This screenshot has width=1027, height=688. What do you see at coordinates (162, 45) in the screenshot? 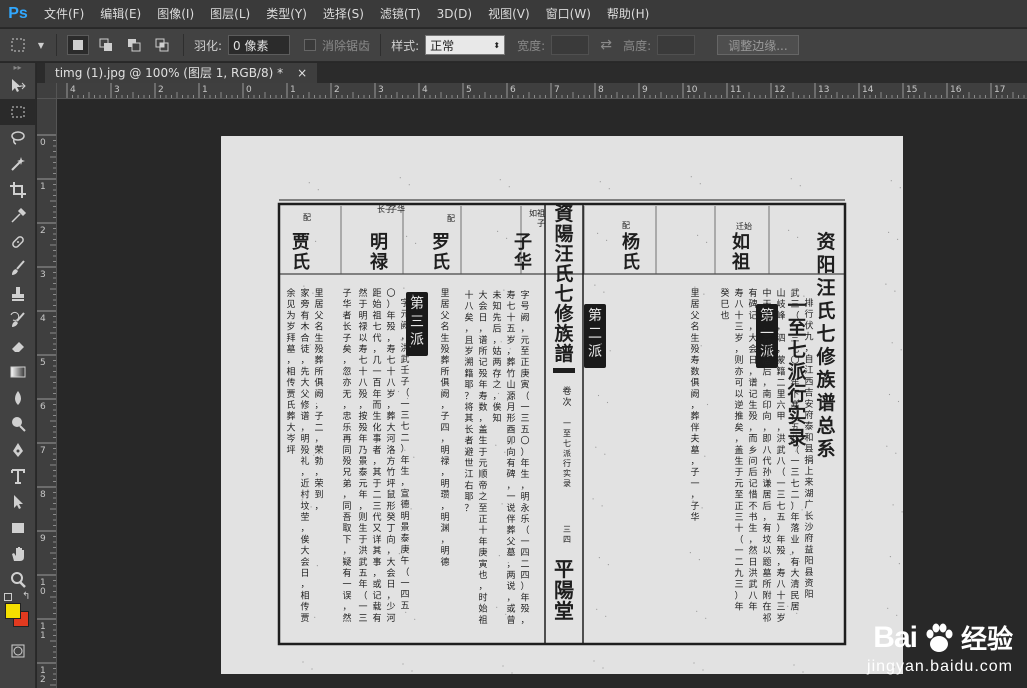
I see `intersect-selection-icon` at bounding box center [162, 45].